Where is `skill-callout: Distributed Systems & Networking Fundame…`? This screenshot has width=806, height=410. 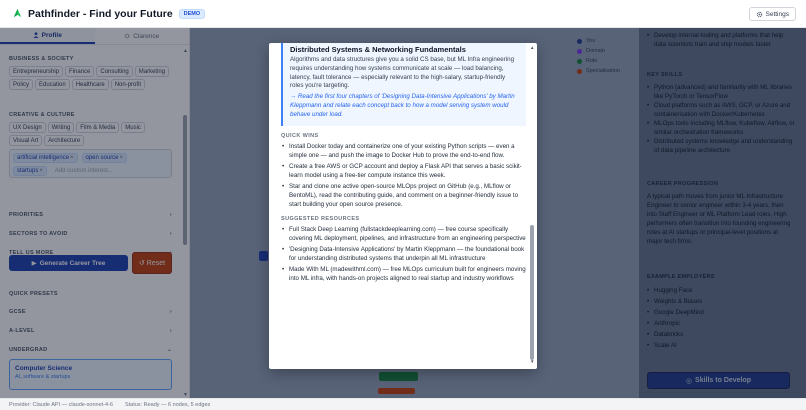 skill-callout: Distributed Systems & Networking Fundame… is located at coordinates (403, 84).